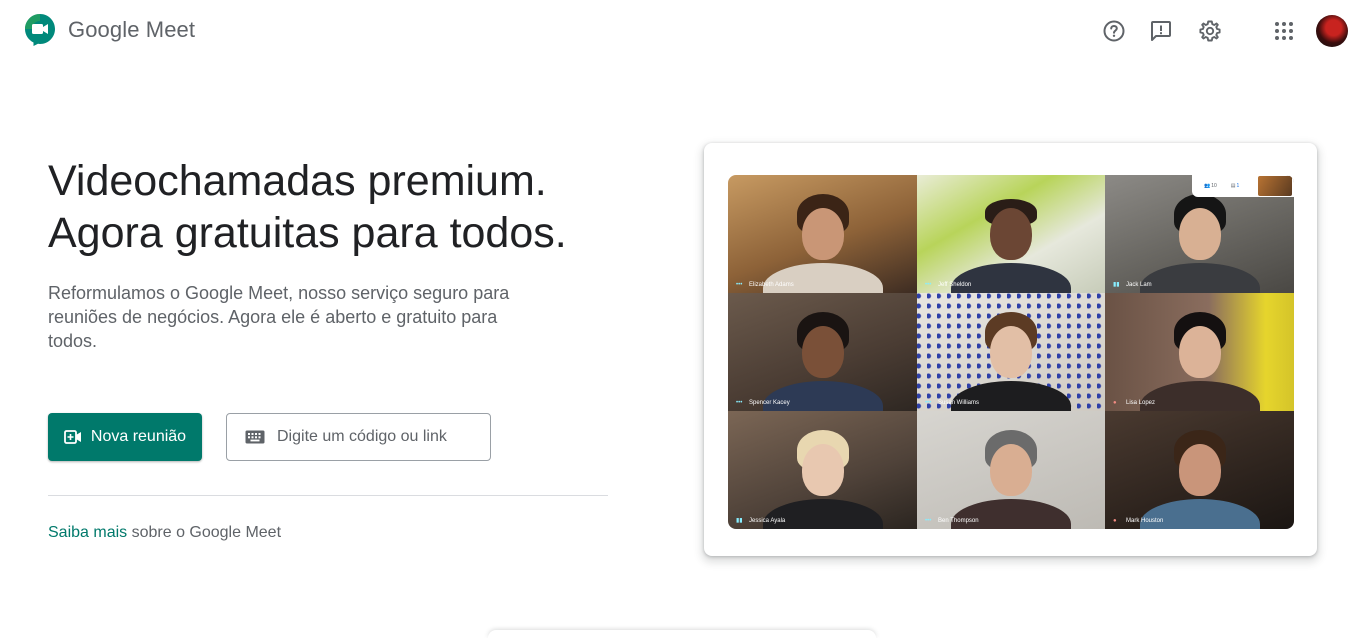  What do you see at coordinates (1214, 186) in the screenshot?
I see `people-count: 10` at bounding box center [1214, 186].